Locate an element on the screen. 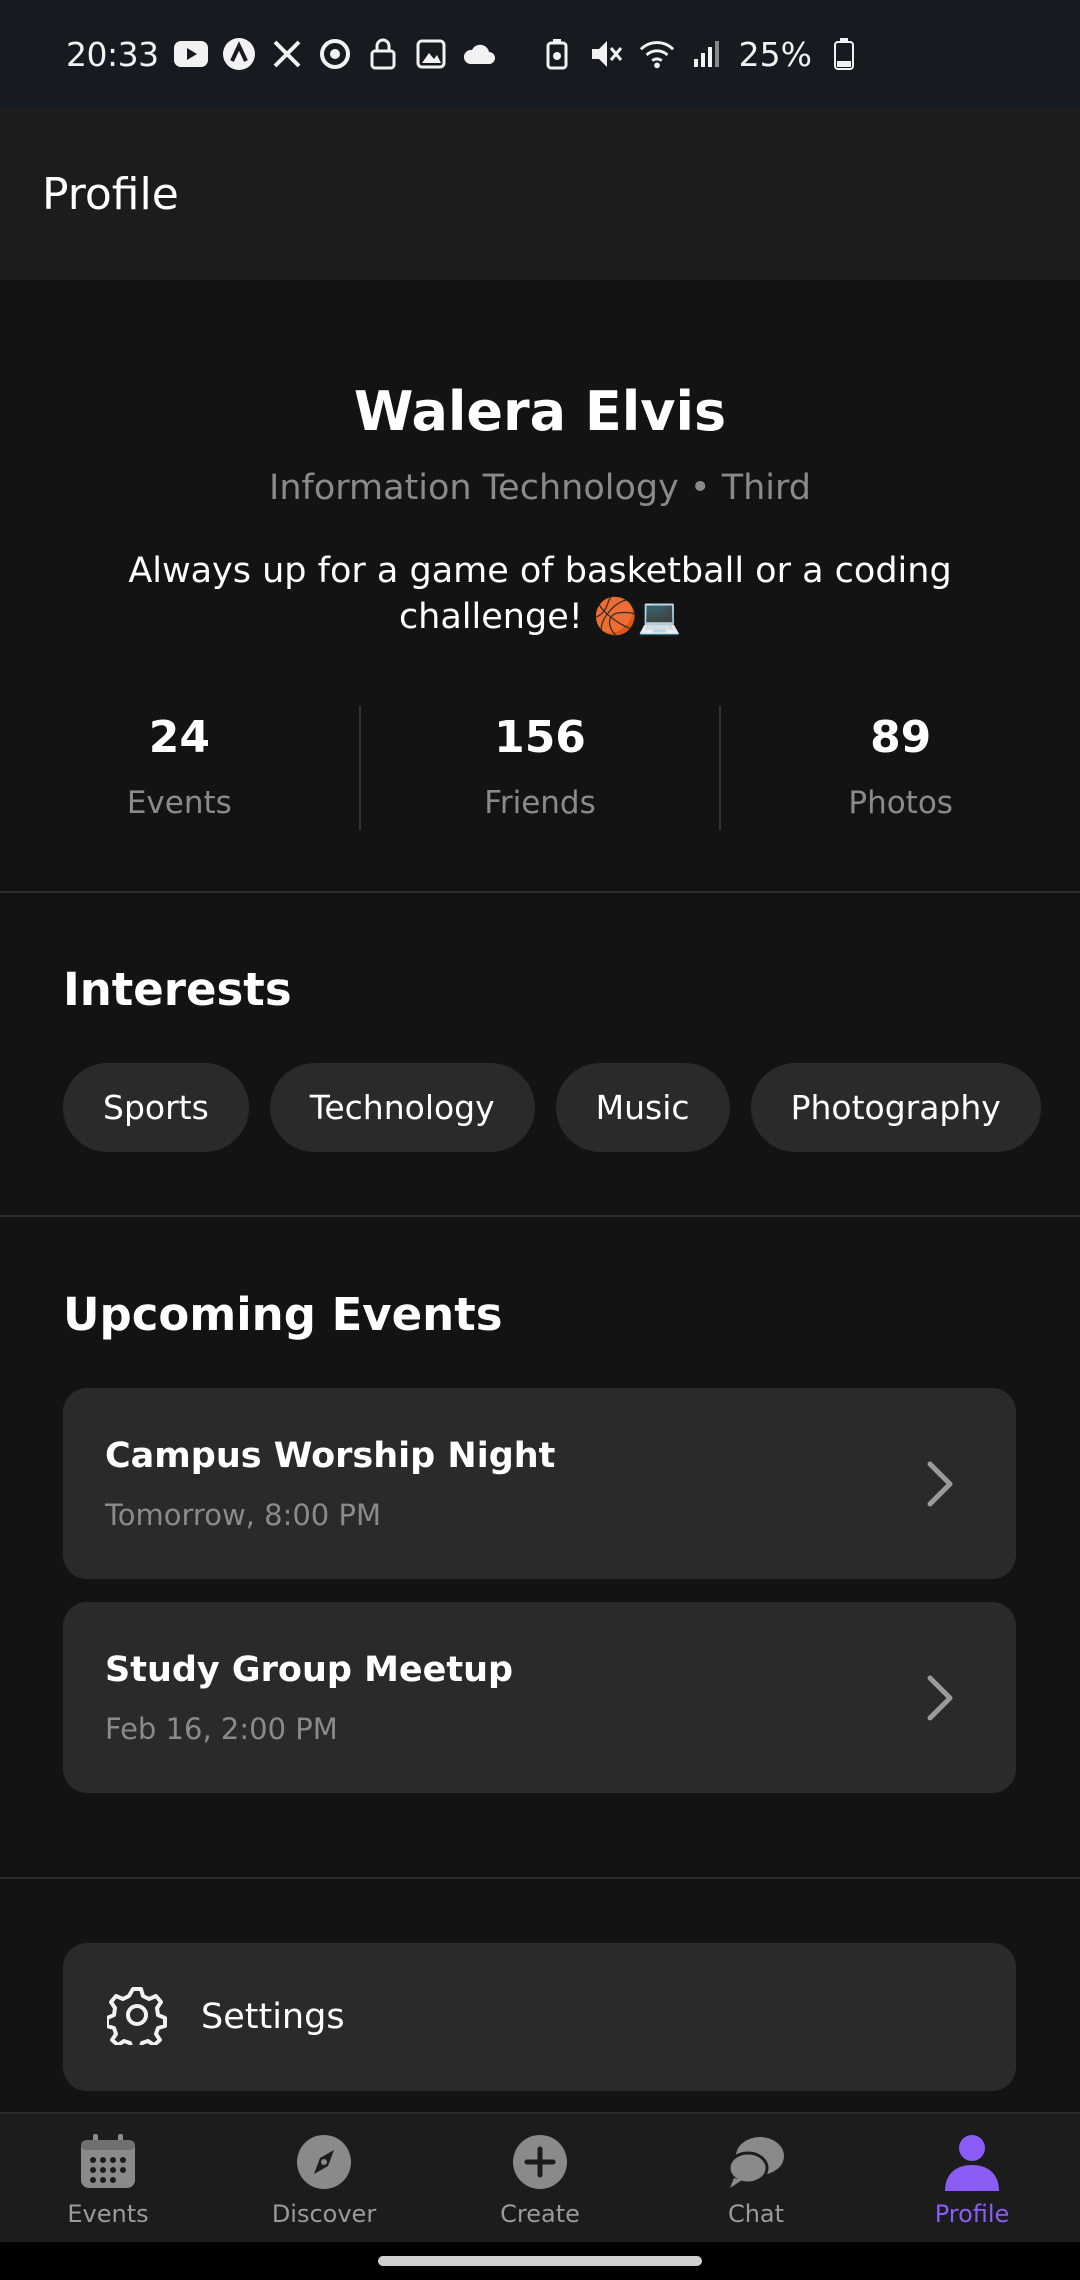  nav-item-events: Events is located at coordinates (108, 2178).